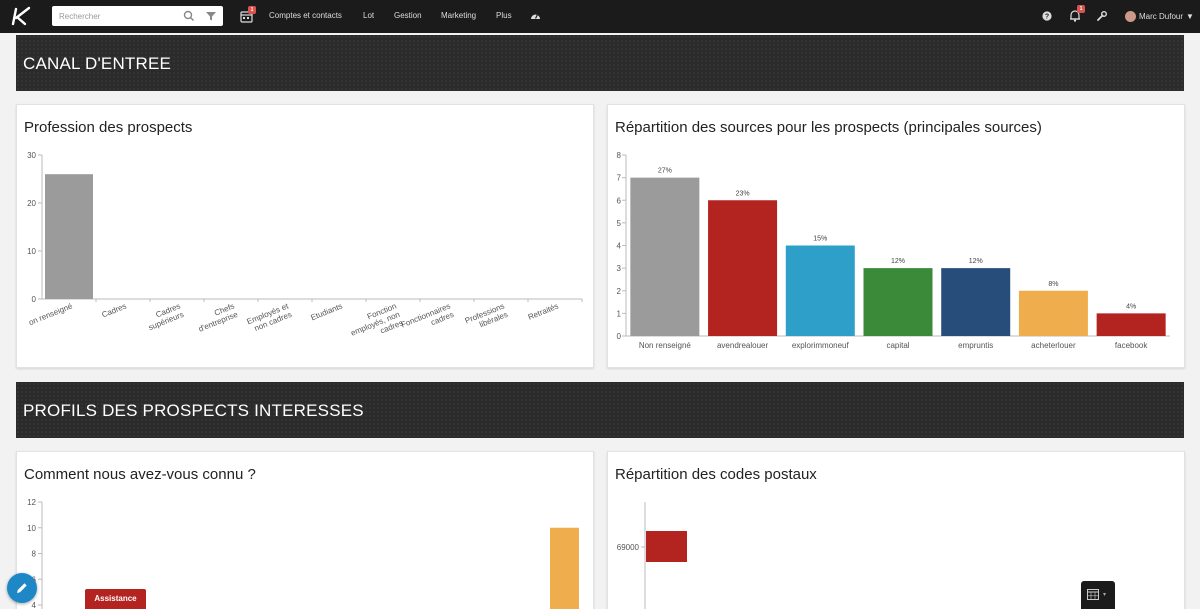 The image size is (1200, 609). Describe the element at coordinates (303, 553) in the screenshot. I see `connu-chart: 4681012` at that location.